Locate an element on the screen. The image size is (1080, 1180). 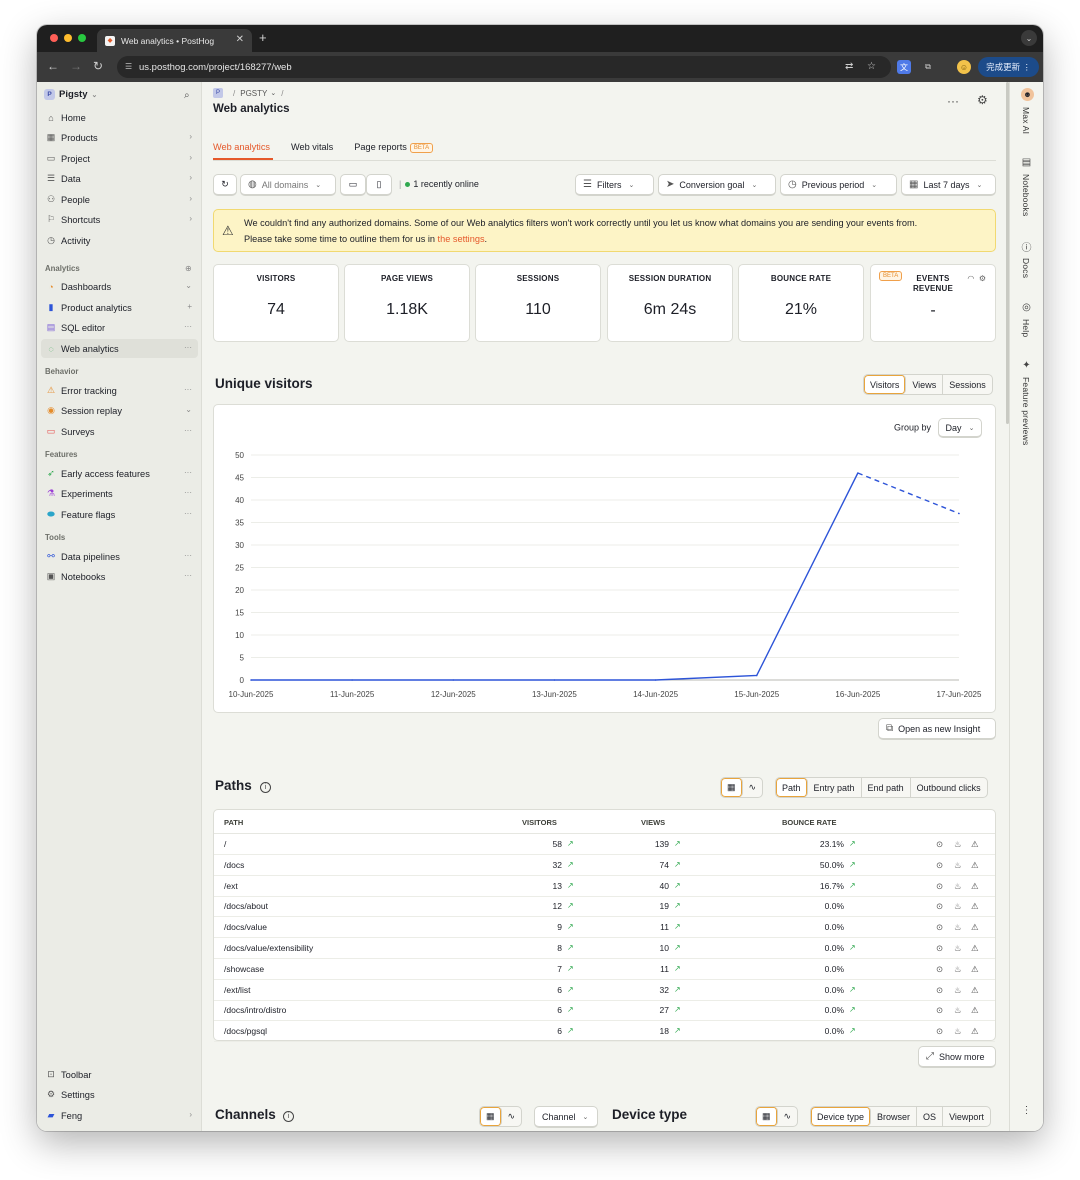
toggle-browser: Browser is located at coordinates (894, 1116).